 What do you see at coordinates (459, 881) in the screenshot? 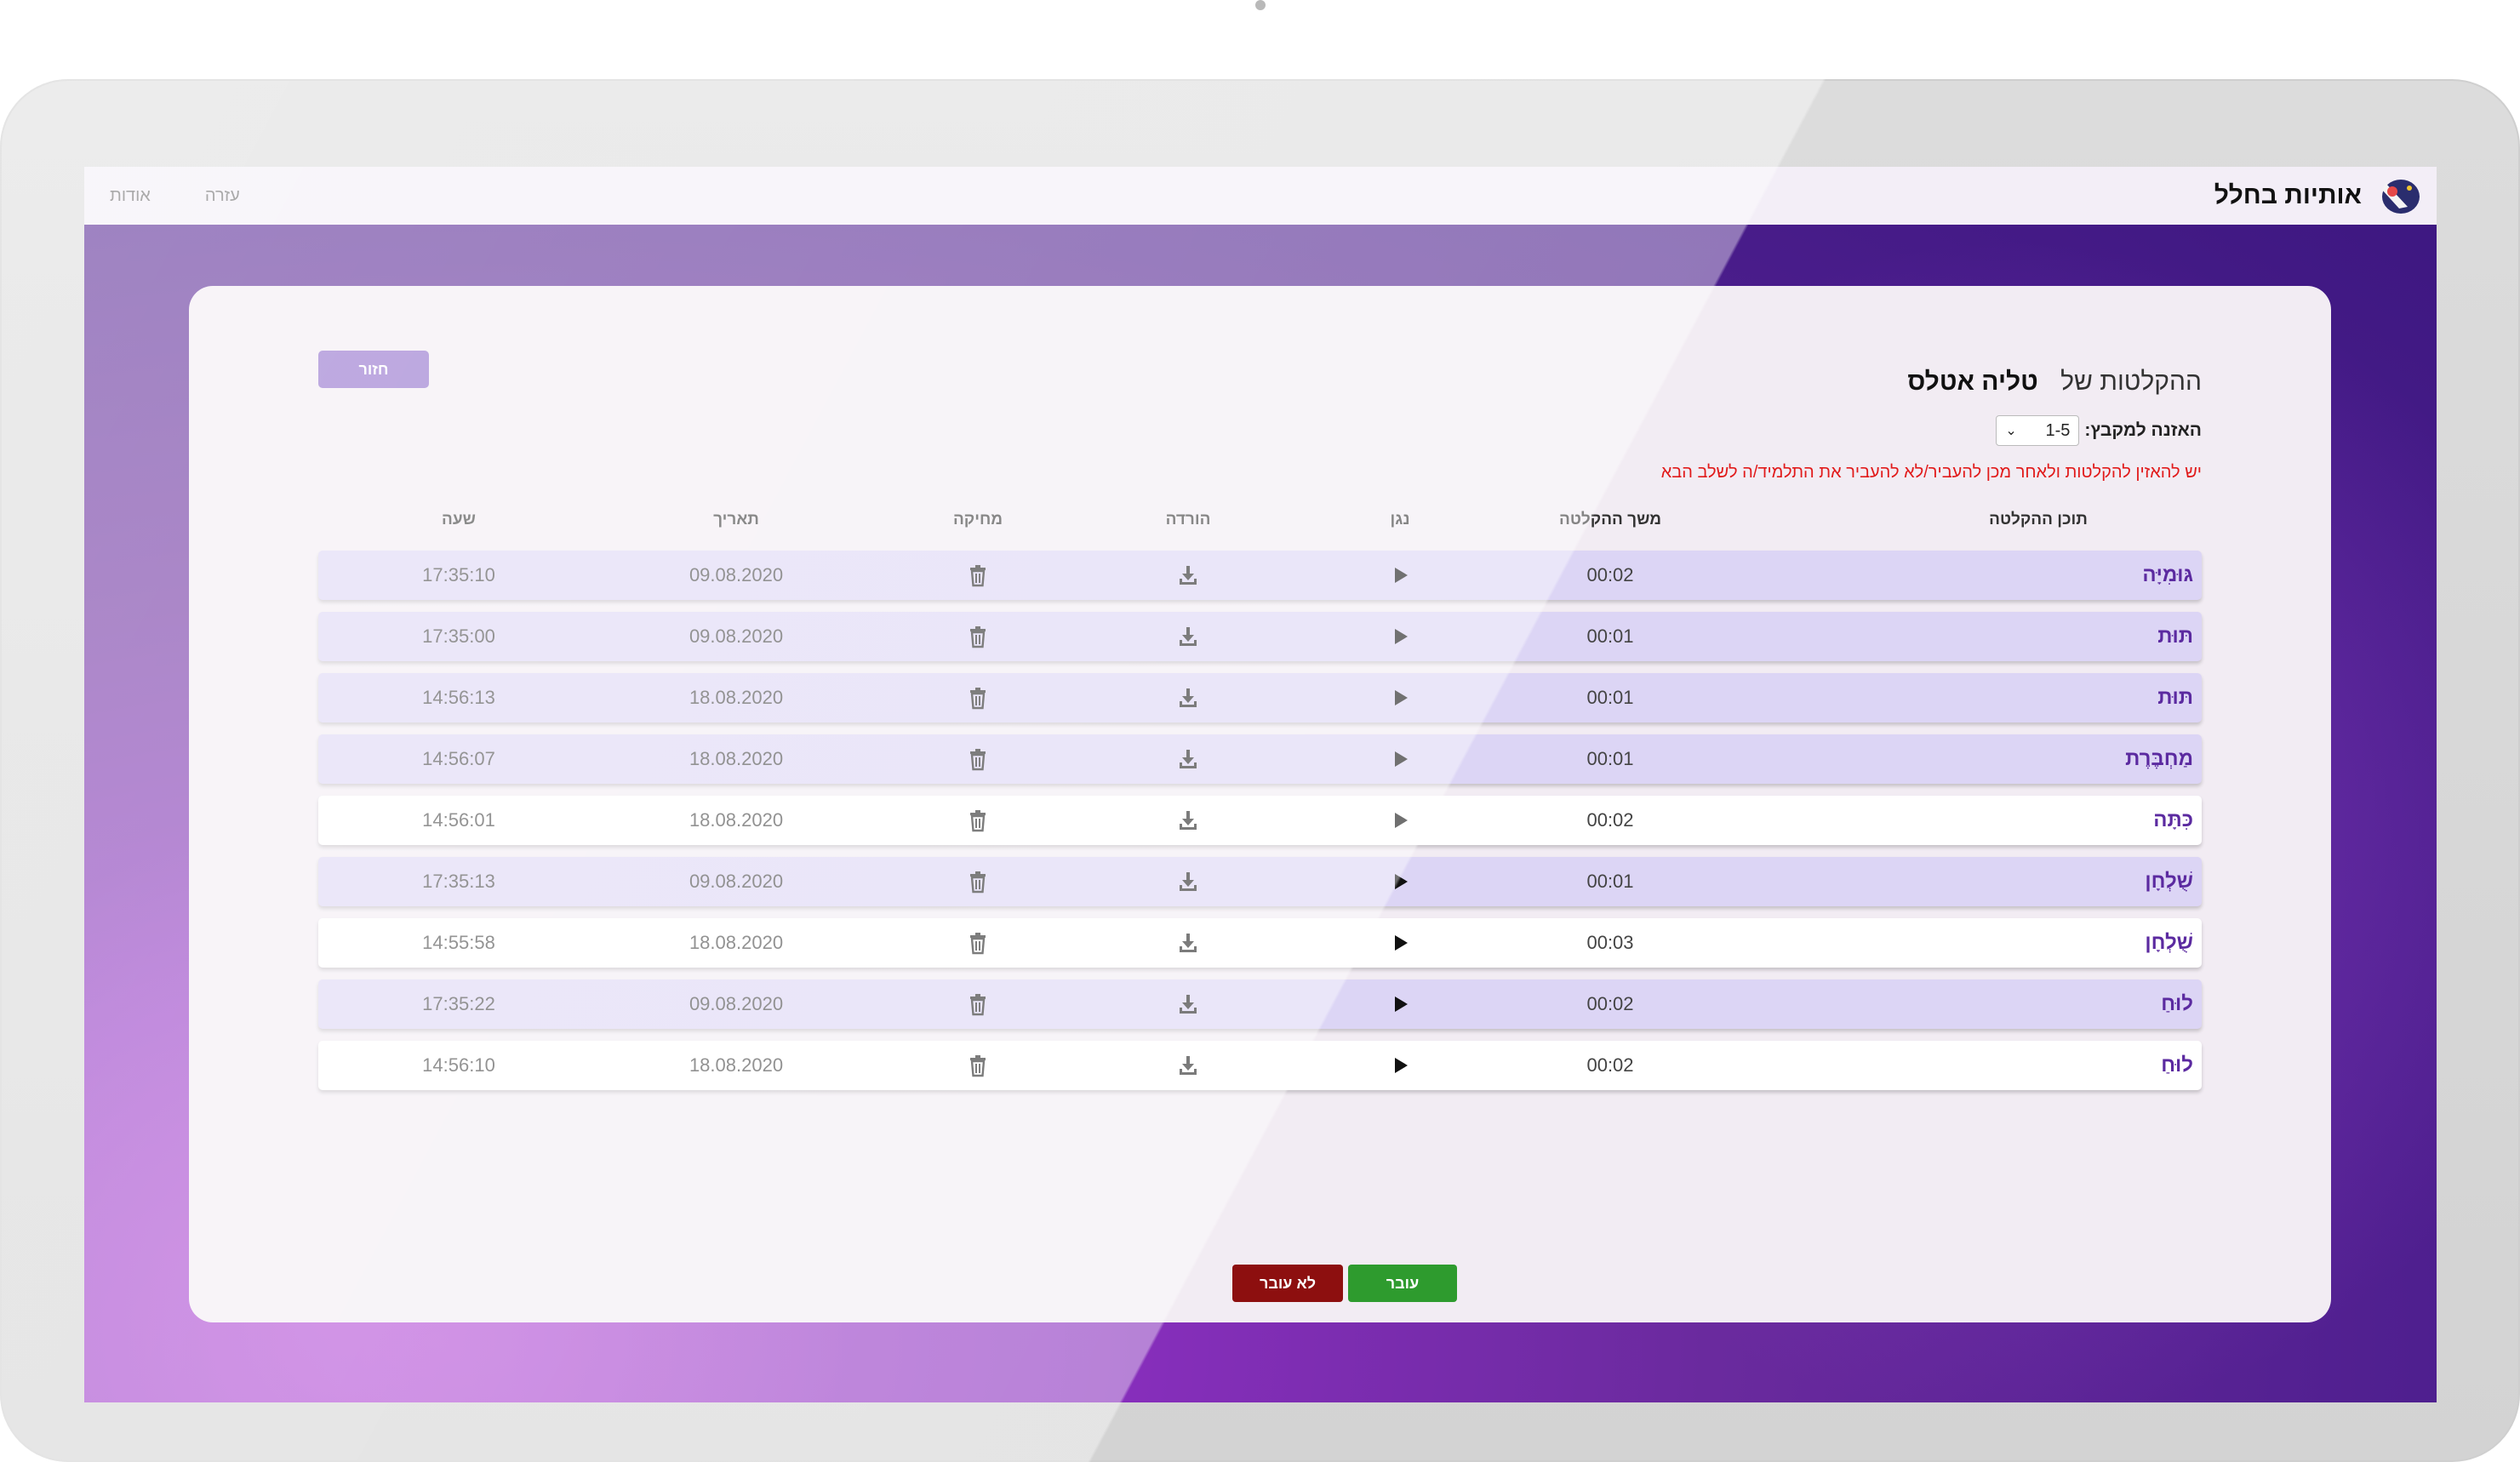
I see `recording-time: 17:35:13` at bounding box center [459, 881].